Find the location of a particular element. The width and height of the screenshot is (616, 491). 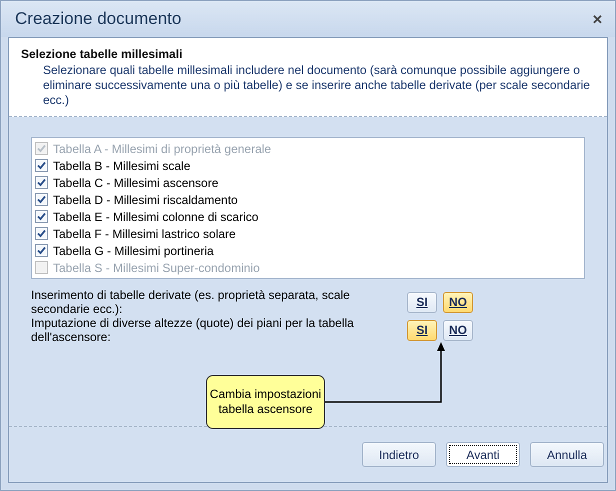

callout-note: Cambia impostazioni tabella ascensore is located at coordinates (265, 402).